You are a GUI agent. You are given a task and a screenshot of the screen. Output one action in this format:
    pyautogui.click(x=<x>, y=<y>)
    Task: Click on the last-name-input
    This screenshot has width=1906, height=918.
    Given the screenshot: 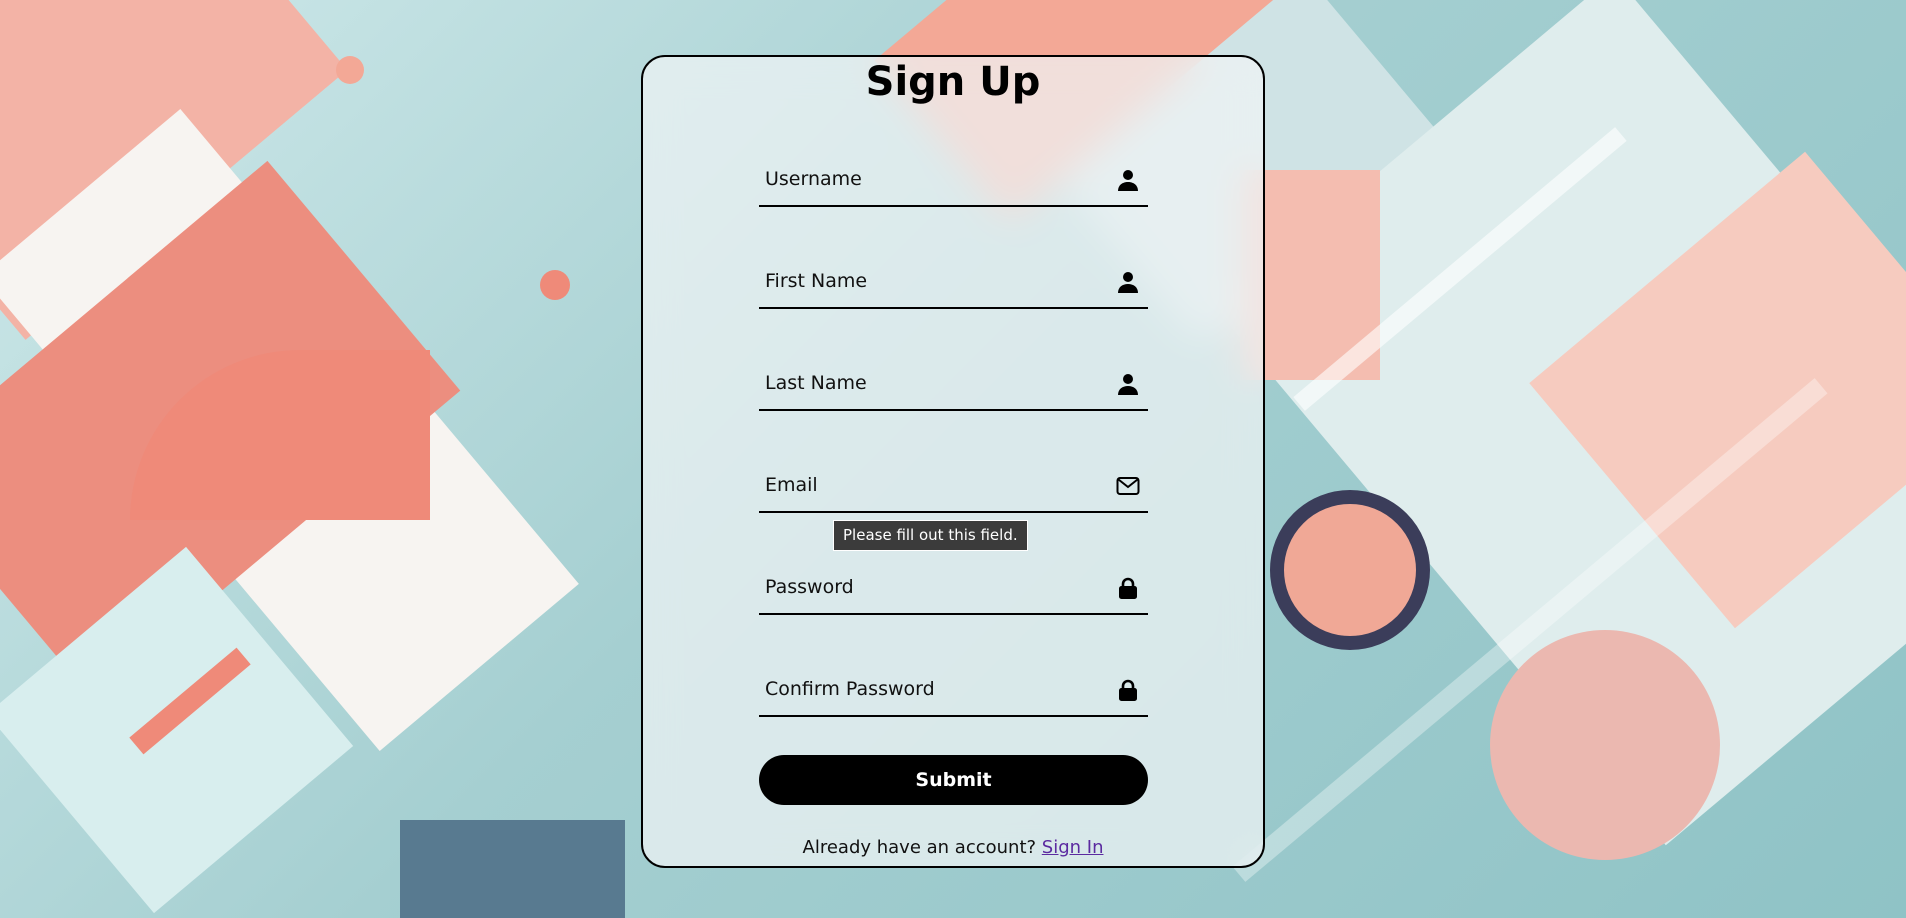 What is the action you would take?
    pyautogui.click(x=953, y=382)
    